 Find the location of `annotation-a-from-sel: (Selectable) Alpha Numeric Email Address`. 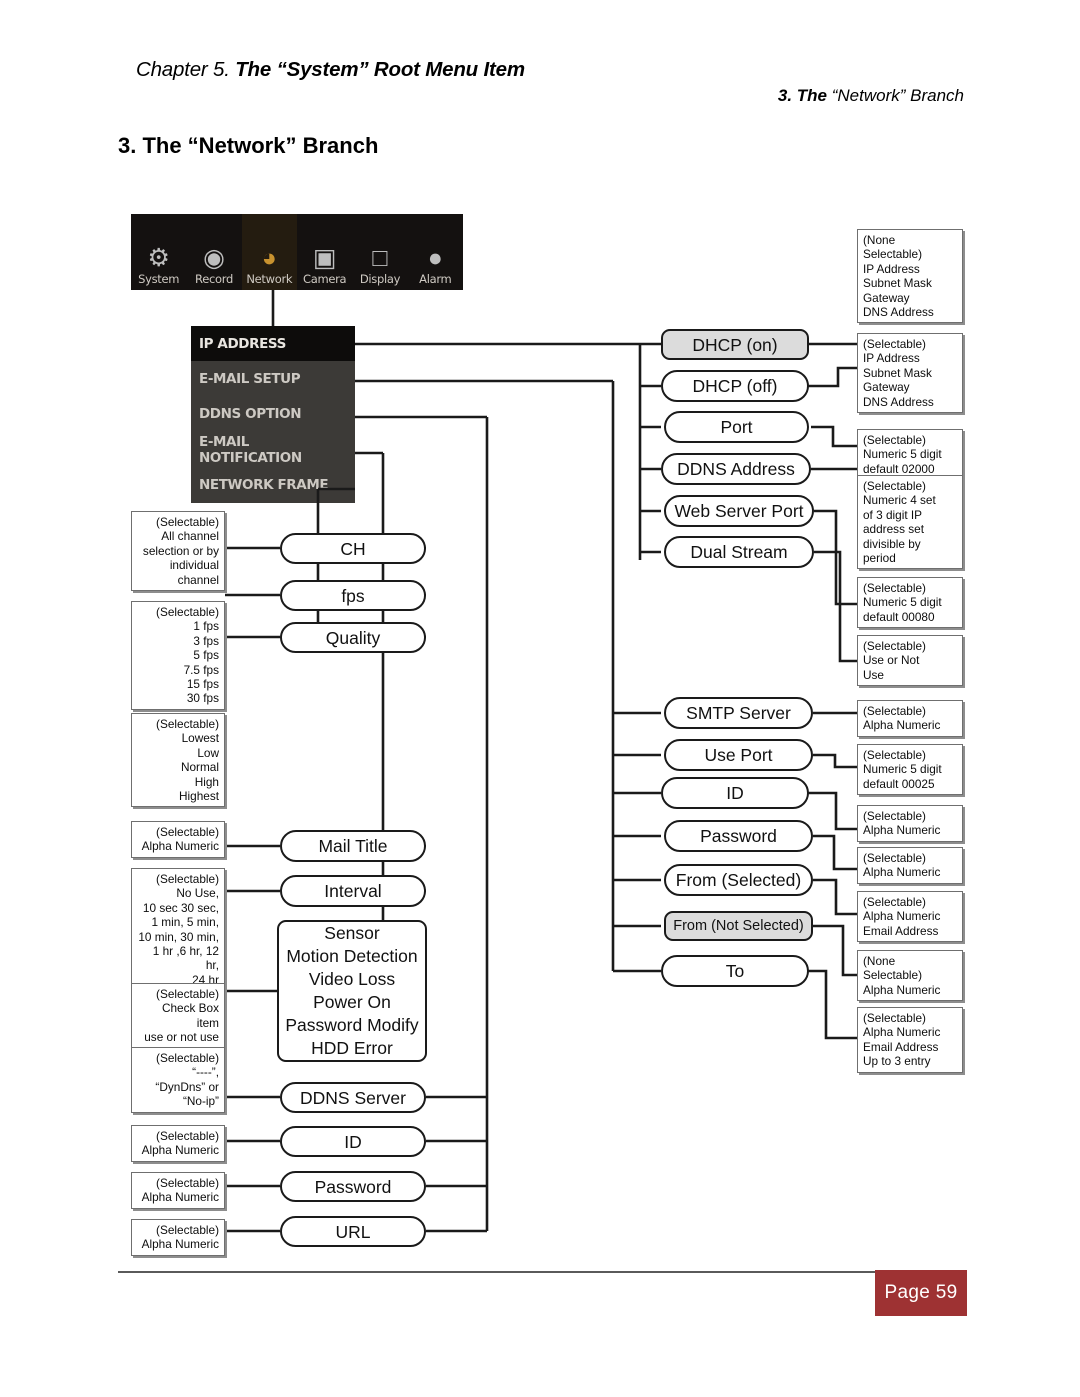

annotation-a-from-sel: (Selectable) Alpha Numeric Email Address is located at coordinates (910, 917).